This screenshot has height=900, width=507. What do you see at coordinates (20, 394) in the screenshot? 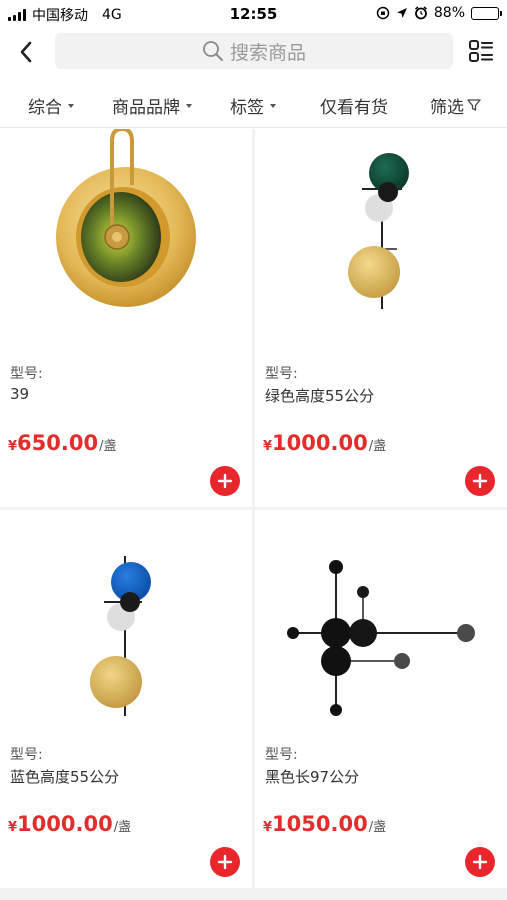
I see `model-value: 39` at bounding box center [20, 394].